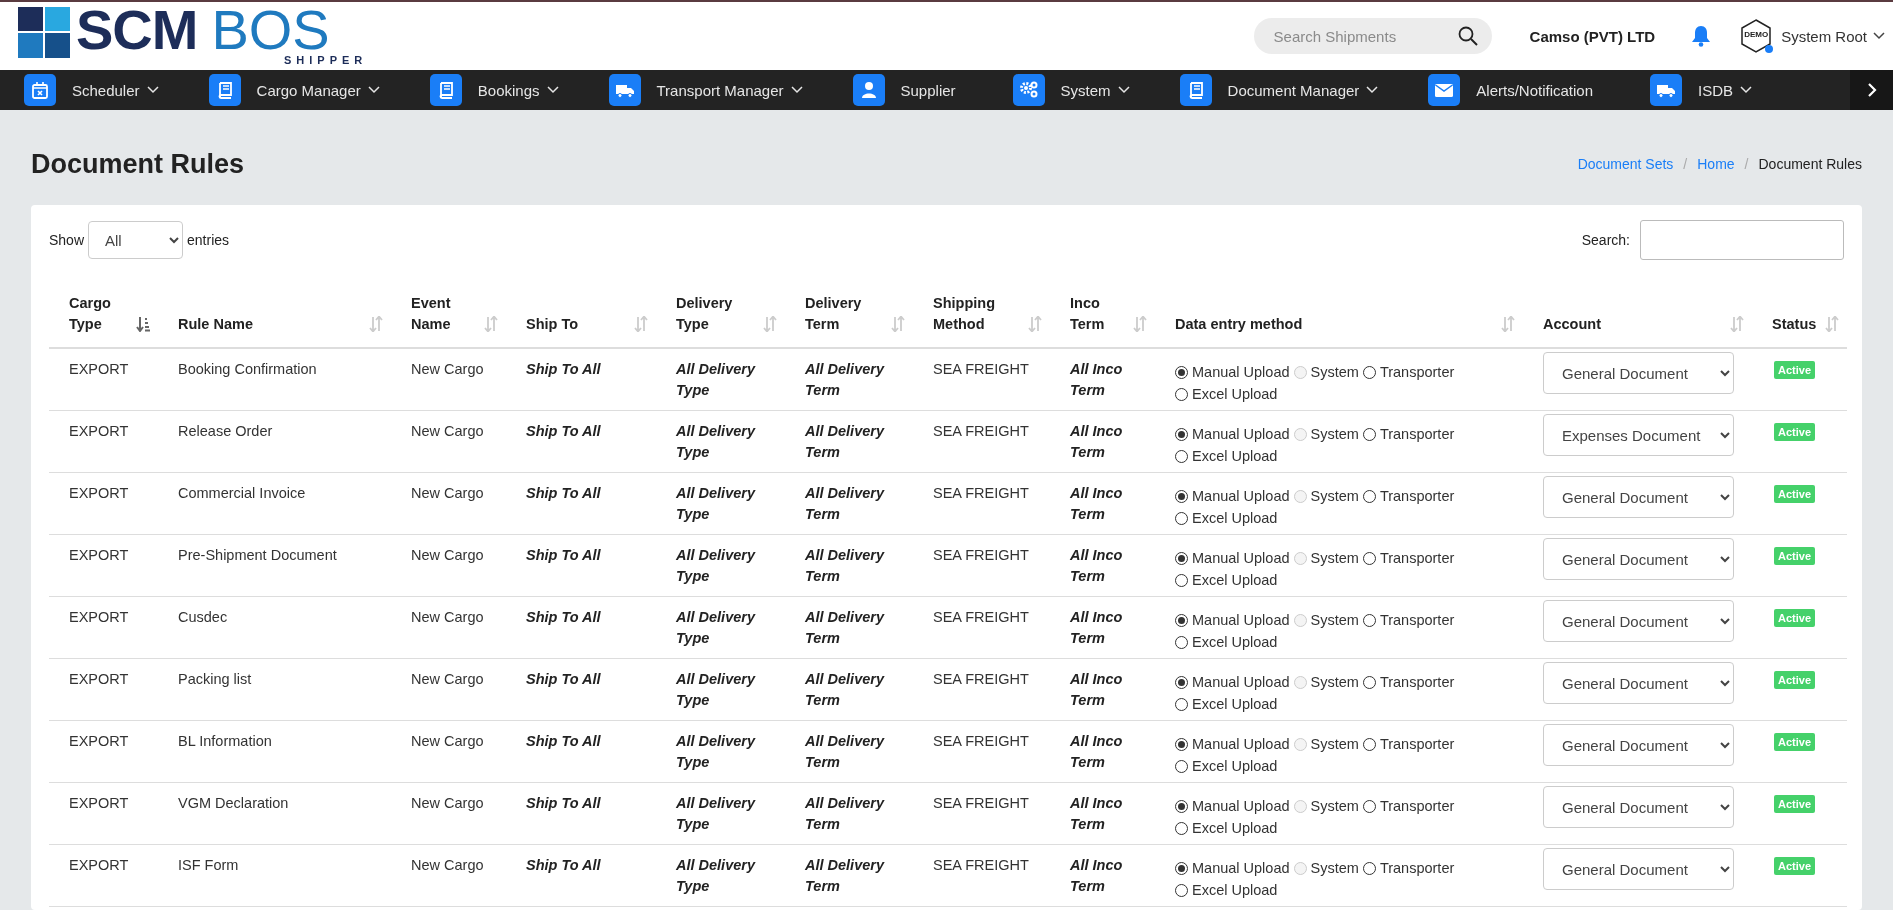 This screenshot has width=1893, height=910. What do you see at coordinates (1637, 318) in the screenshot?
I see `column-header: Account` at bounding box center [1637, 318].